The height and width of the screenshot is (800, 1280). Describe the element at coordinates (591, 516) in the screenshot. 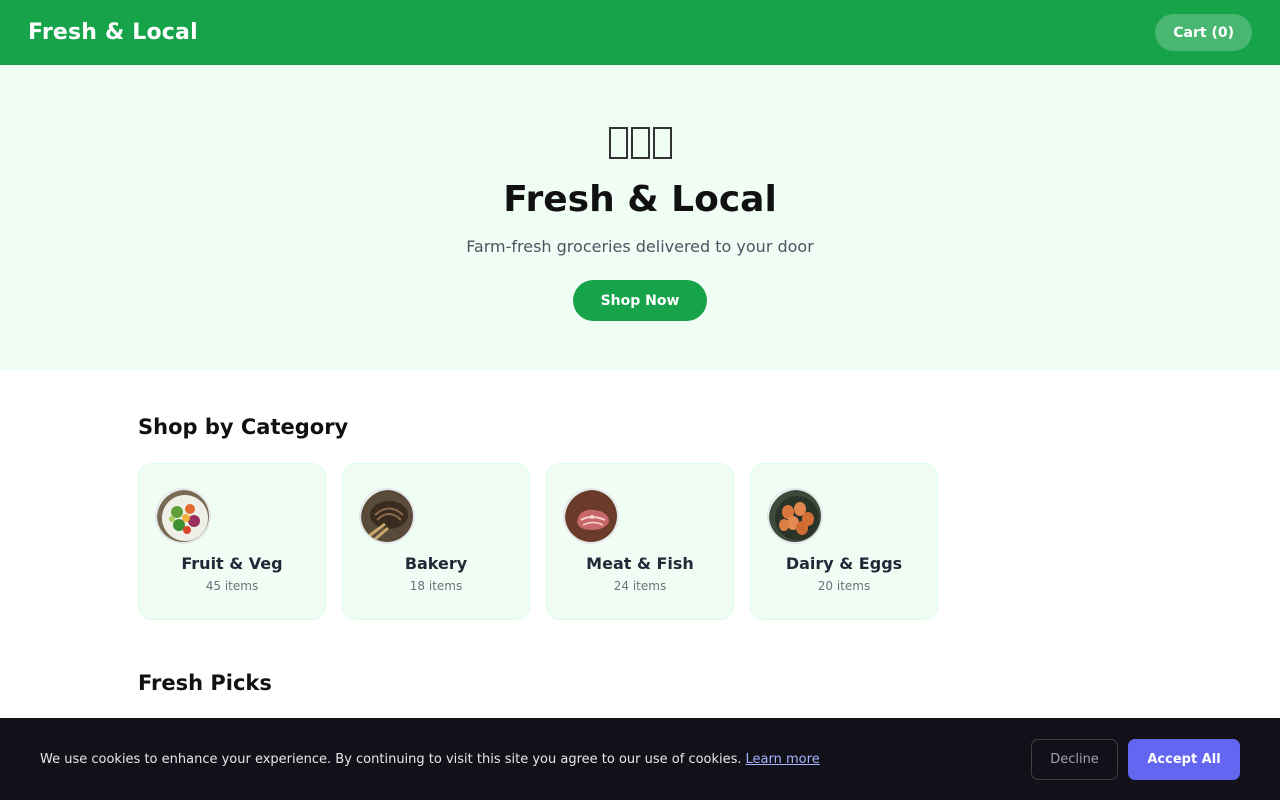

I see `raw-steak-image` at that location.